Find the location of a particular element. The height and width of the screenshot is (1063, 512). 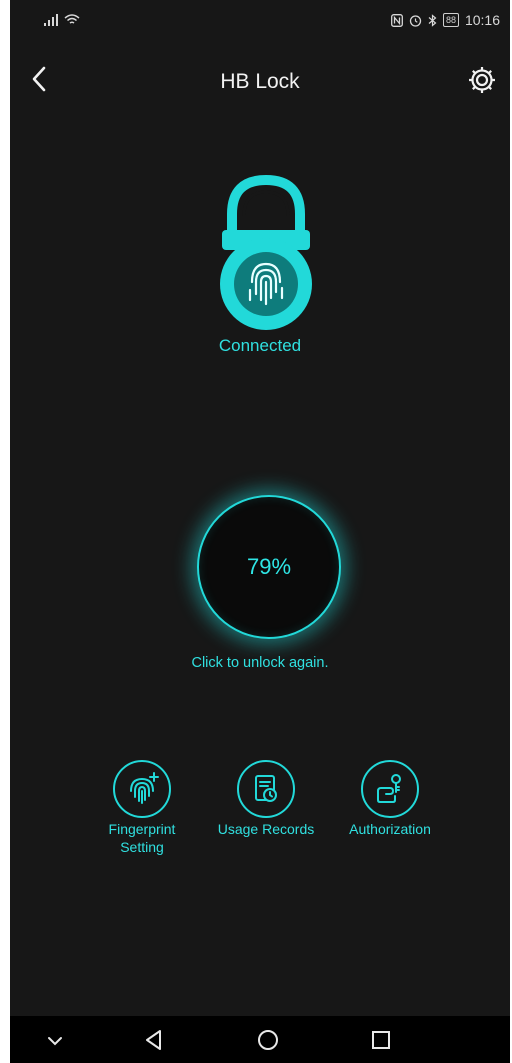

page-title: HB Lock is located at coordinates (260, 81).